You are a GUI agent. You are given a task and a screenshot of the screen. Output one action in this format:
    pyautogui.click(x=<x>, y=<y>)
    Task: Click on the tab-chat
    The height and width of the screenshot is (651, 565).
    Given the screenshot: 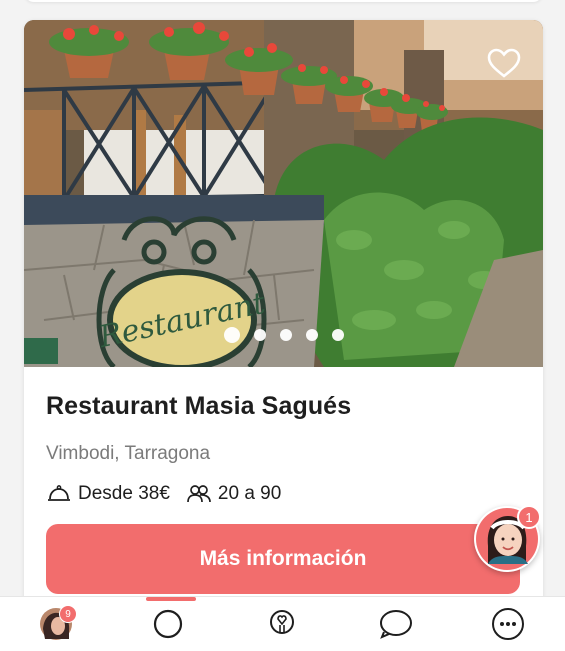 What is the action you would take?
    pyautogui.click(x=396, y=624)
    